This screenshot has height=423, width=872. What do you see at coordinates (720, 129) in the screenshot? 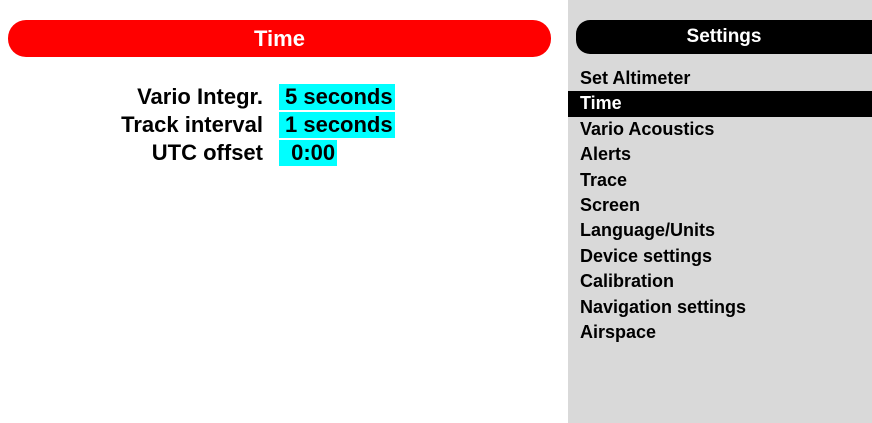
I see `menu-item-vario-acoustics: Vario Acoustics` at bounding box center [720, 129].